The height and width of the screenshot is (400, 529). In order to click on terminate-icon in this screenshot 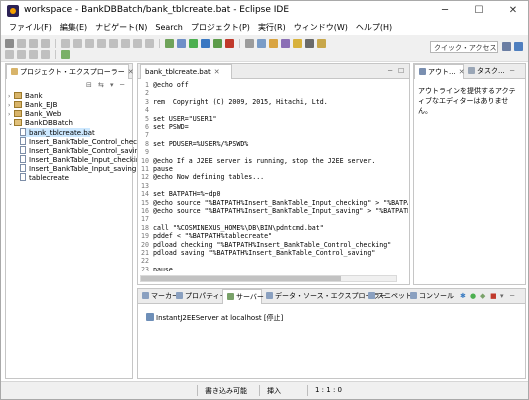, I will do `click(101, 43)`.